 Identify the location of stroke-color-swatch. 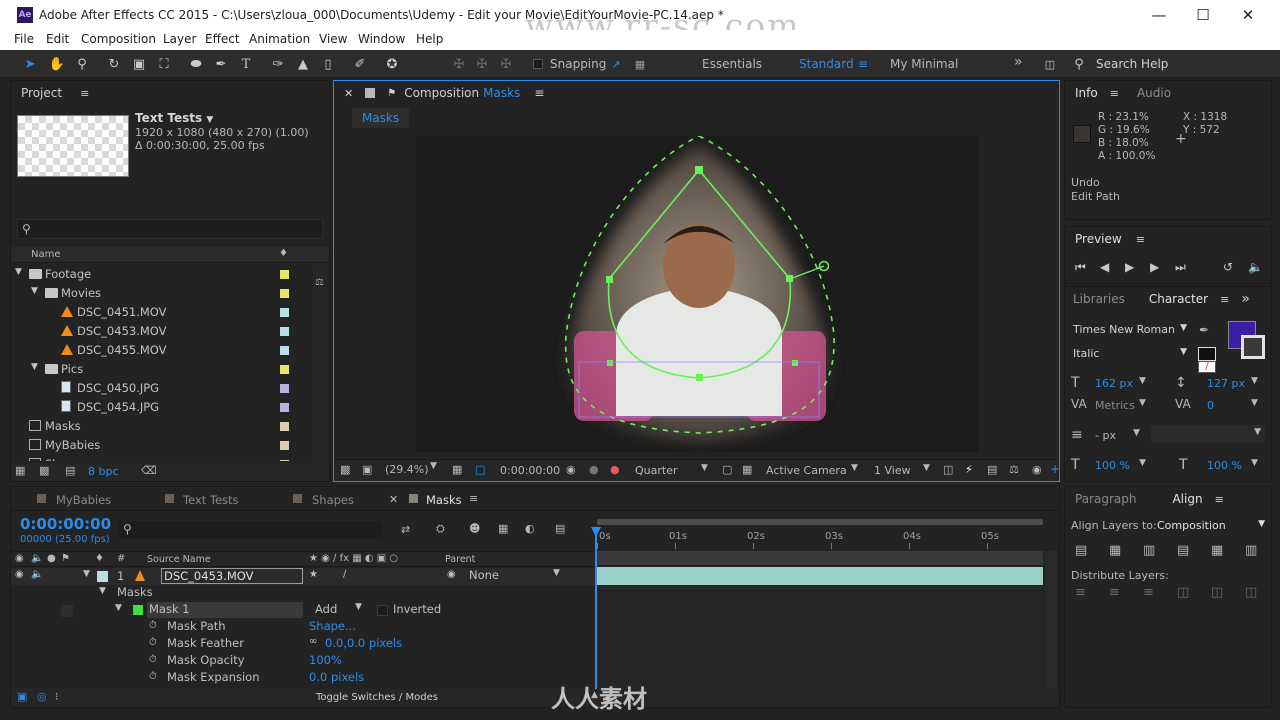
(1253, 347).